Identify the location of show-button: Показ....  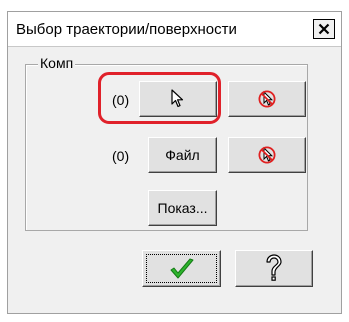
(182, 208).